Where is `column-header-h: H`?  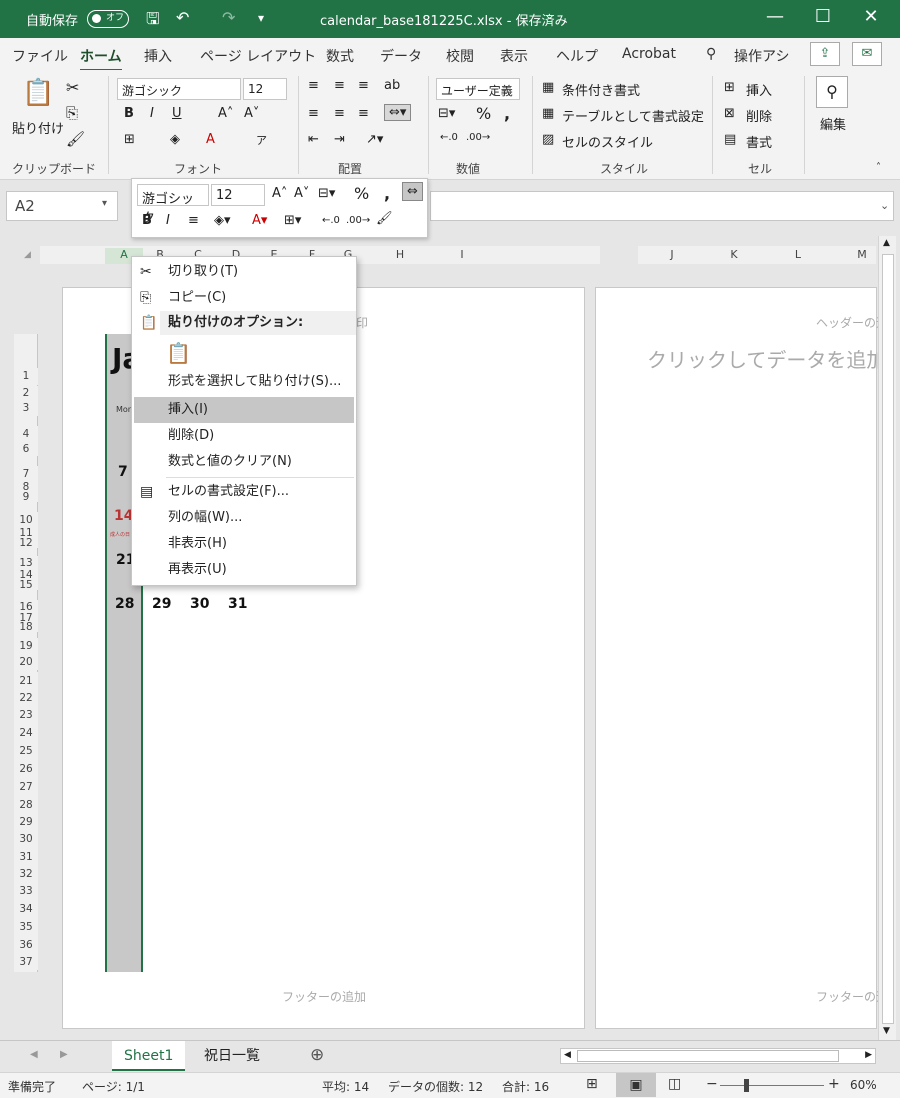
column-header-h: H is located at coordinates (400, 256).